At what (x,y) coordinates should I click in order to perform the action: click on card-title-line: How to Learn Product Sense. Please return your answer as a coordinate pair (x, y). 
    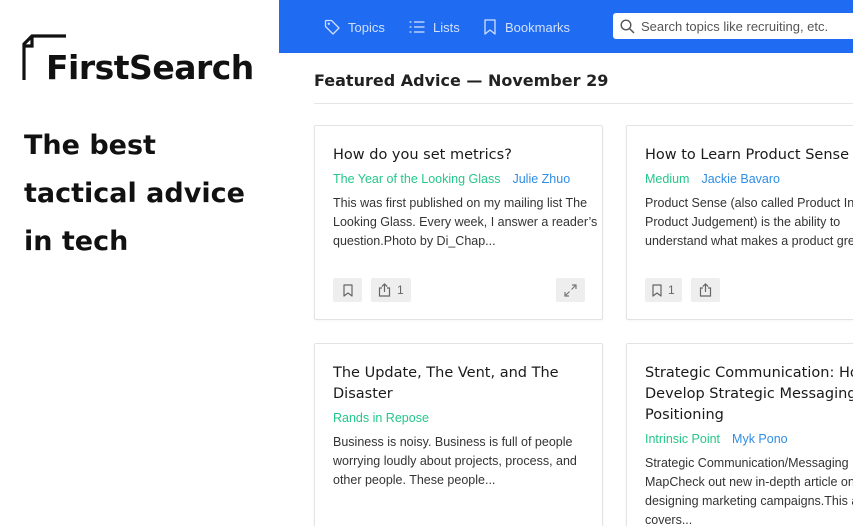
    Looking at the image, I should click on (747, 155).